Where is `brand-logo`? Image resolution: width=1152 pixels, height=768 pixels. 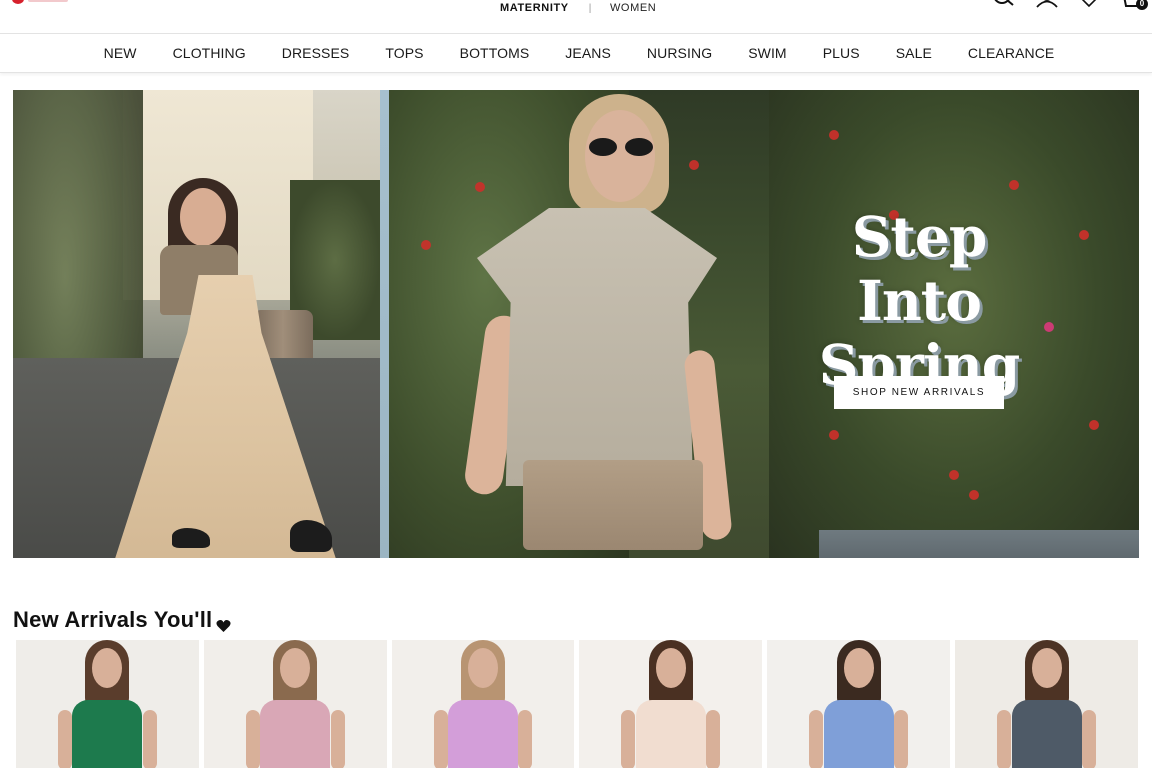
brand-logo is located at coordinates (18, 2).